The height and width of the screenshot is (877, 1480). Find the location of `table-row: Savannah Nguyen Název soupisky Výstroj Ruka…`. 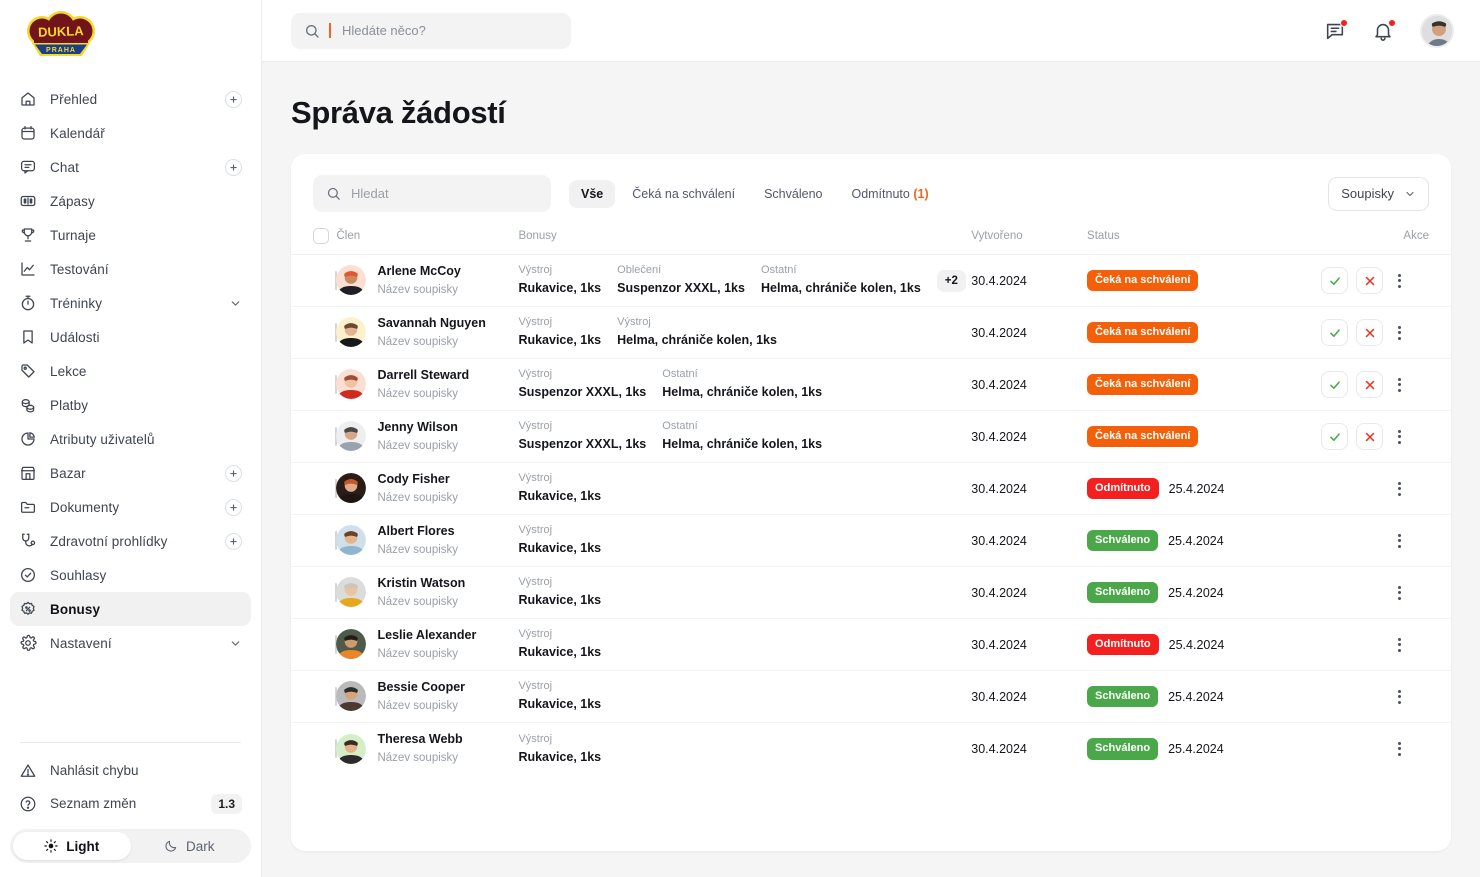

table-row: Savannah Nguyen Název soupisky Výstroj Ruka… is located at coordinates (871, 333).